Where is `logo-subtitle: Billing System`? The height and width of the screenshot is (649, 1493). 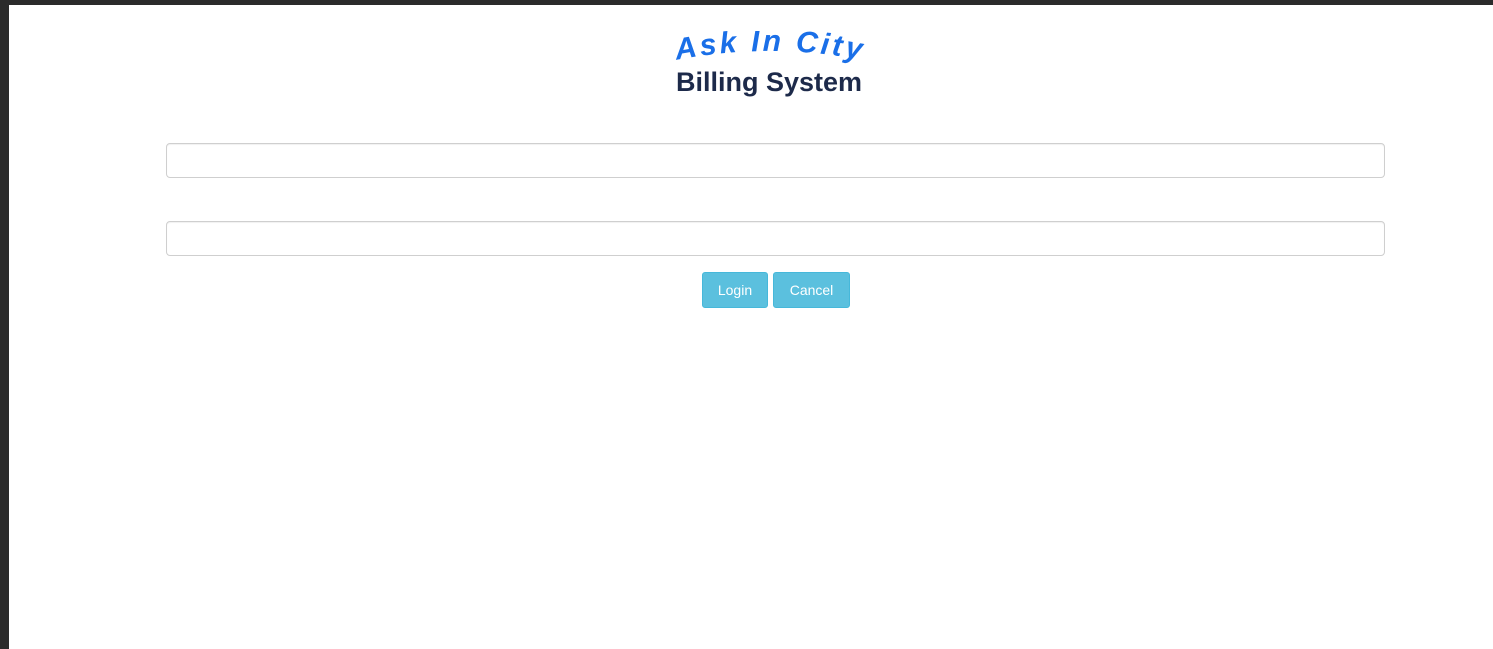
logo-subtitle: Billing System is located at coordinates (769, 82).